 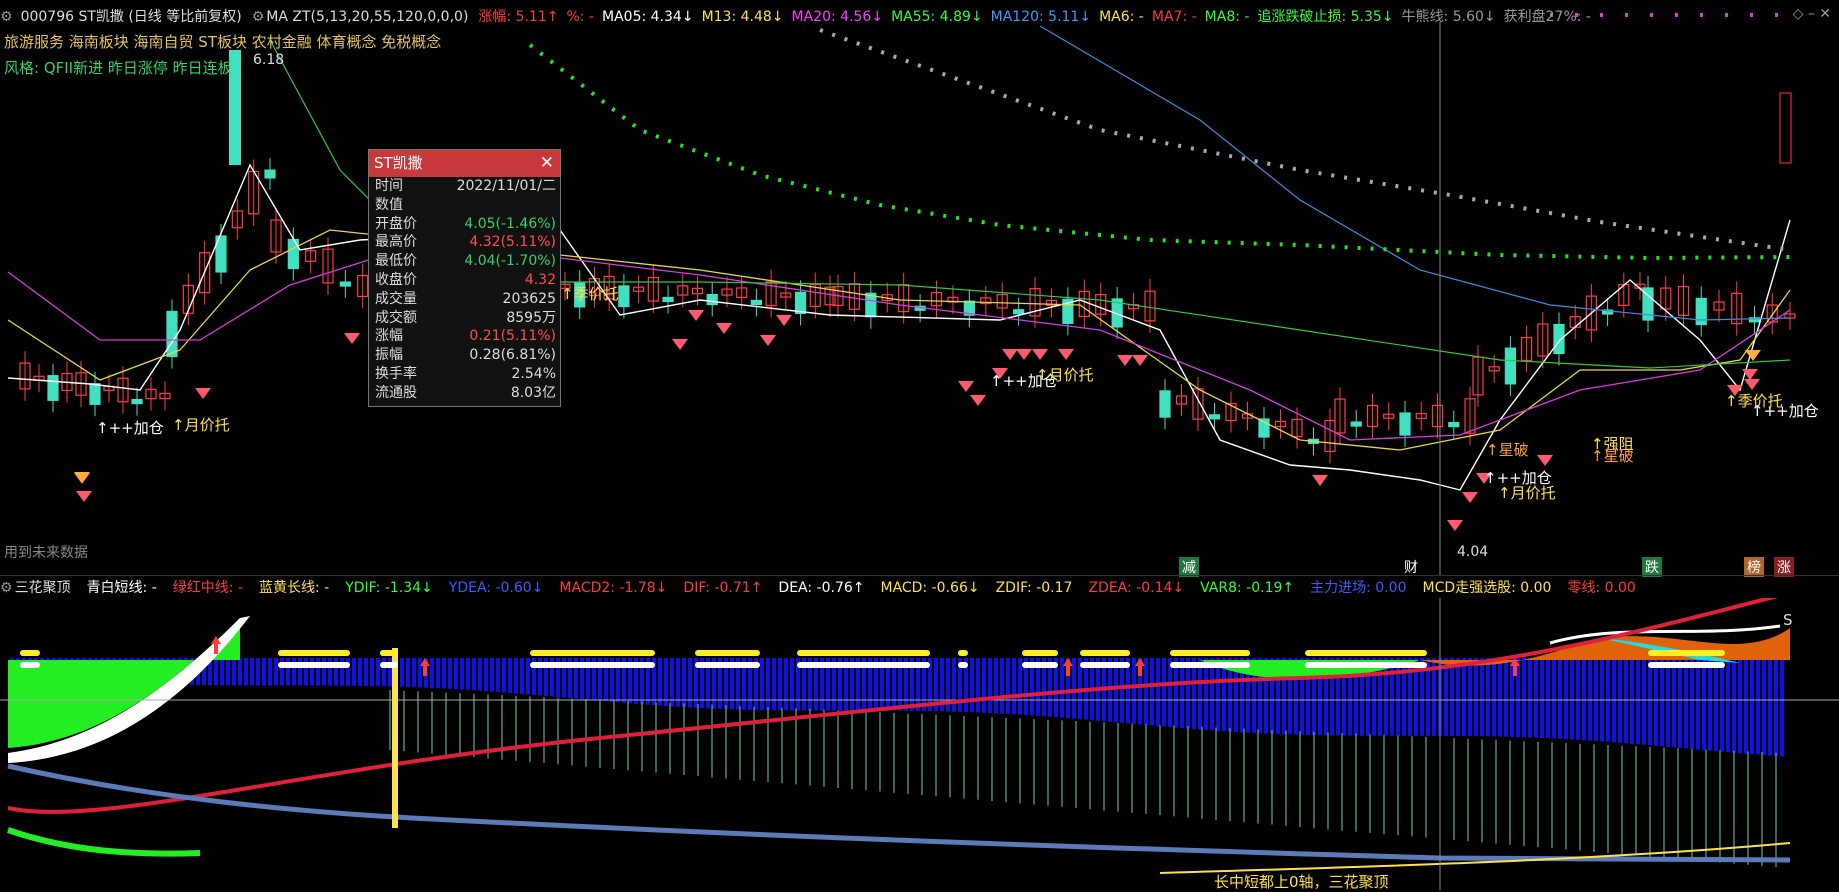 What do you see at coordinates (121, 588) in the screenshot?
I see `sub-legend-item: 青白短线: -` at bounding box center [121, 588].